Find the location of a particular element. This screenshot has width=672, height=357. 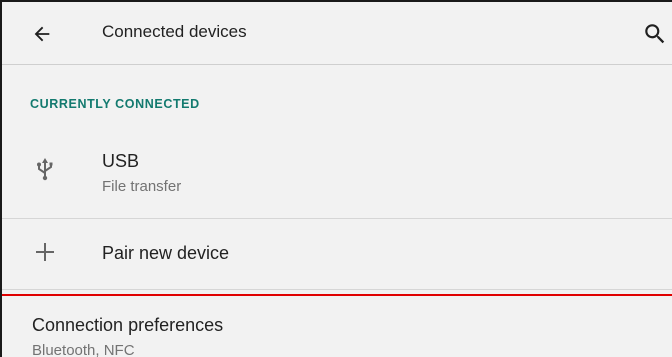

page-title: Connected devices is located at coordinates (174, 31).